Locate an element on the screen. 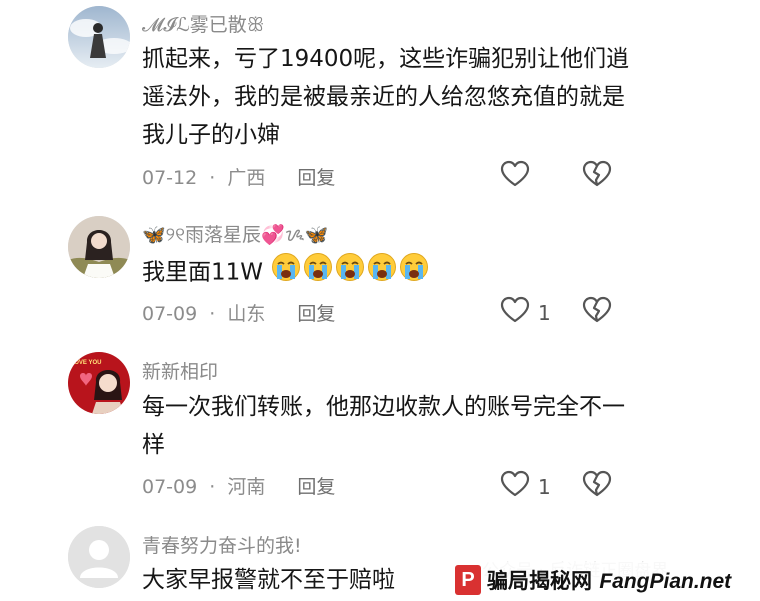  comment-username: 🦋୨୧雨落星辰💞ᝰ🦋 is located at coordinates (235, 233).